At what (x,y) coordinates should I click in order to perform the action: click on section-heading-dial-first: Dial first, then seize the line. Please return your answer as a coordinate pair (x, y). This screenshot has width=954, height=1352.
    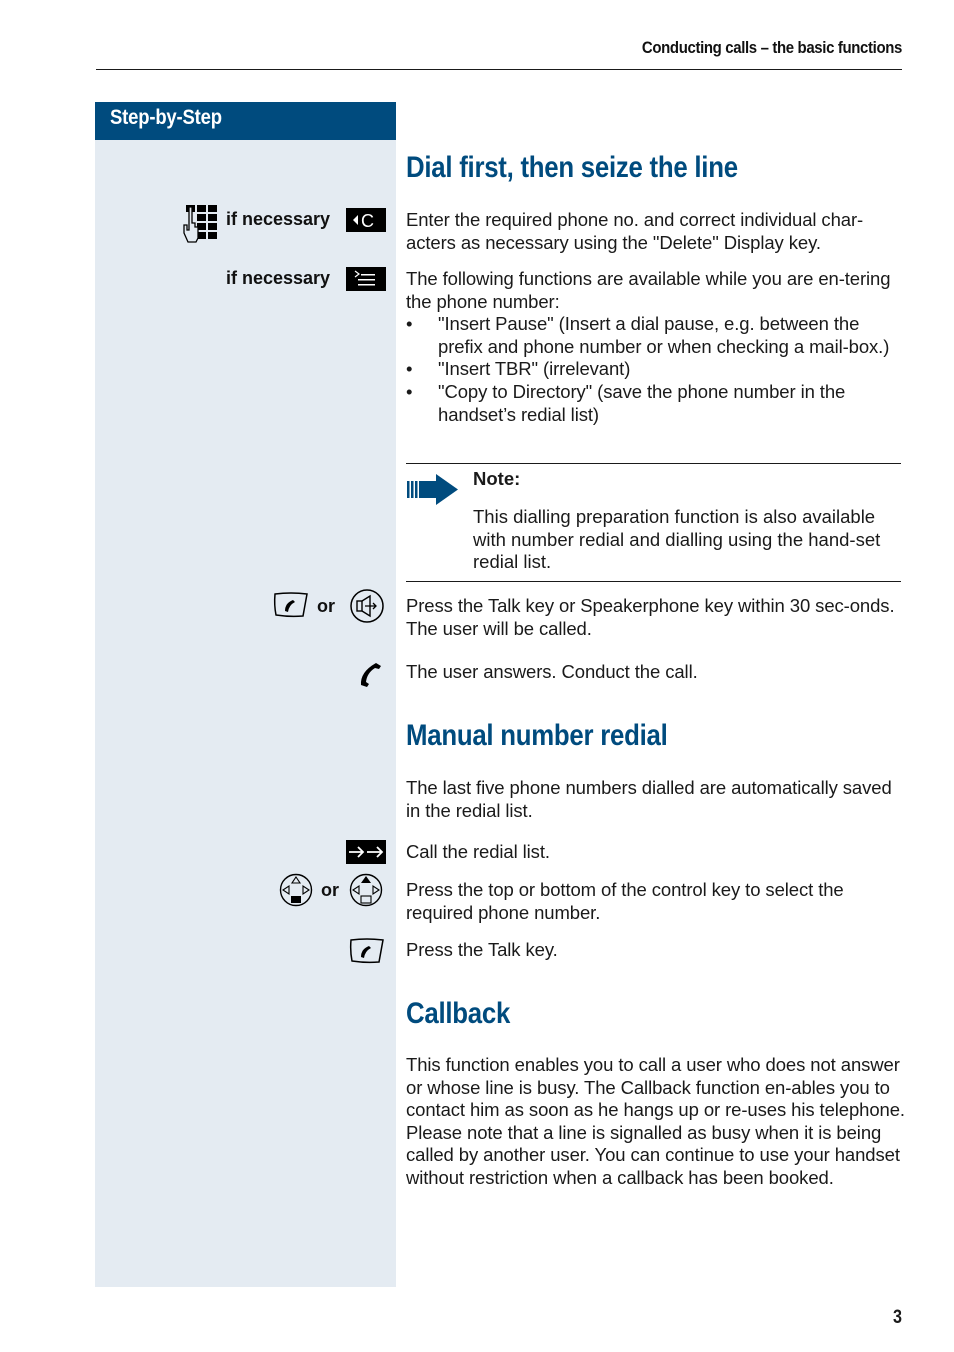
    Looking at the image, I should click on (572, 167).